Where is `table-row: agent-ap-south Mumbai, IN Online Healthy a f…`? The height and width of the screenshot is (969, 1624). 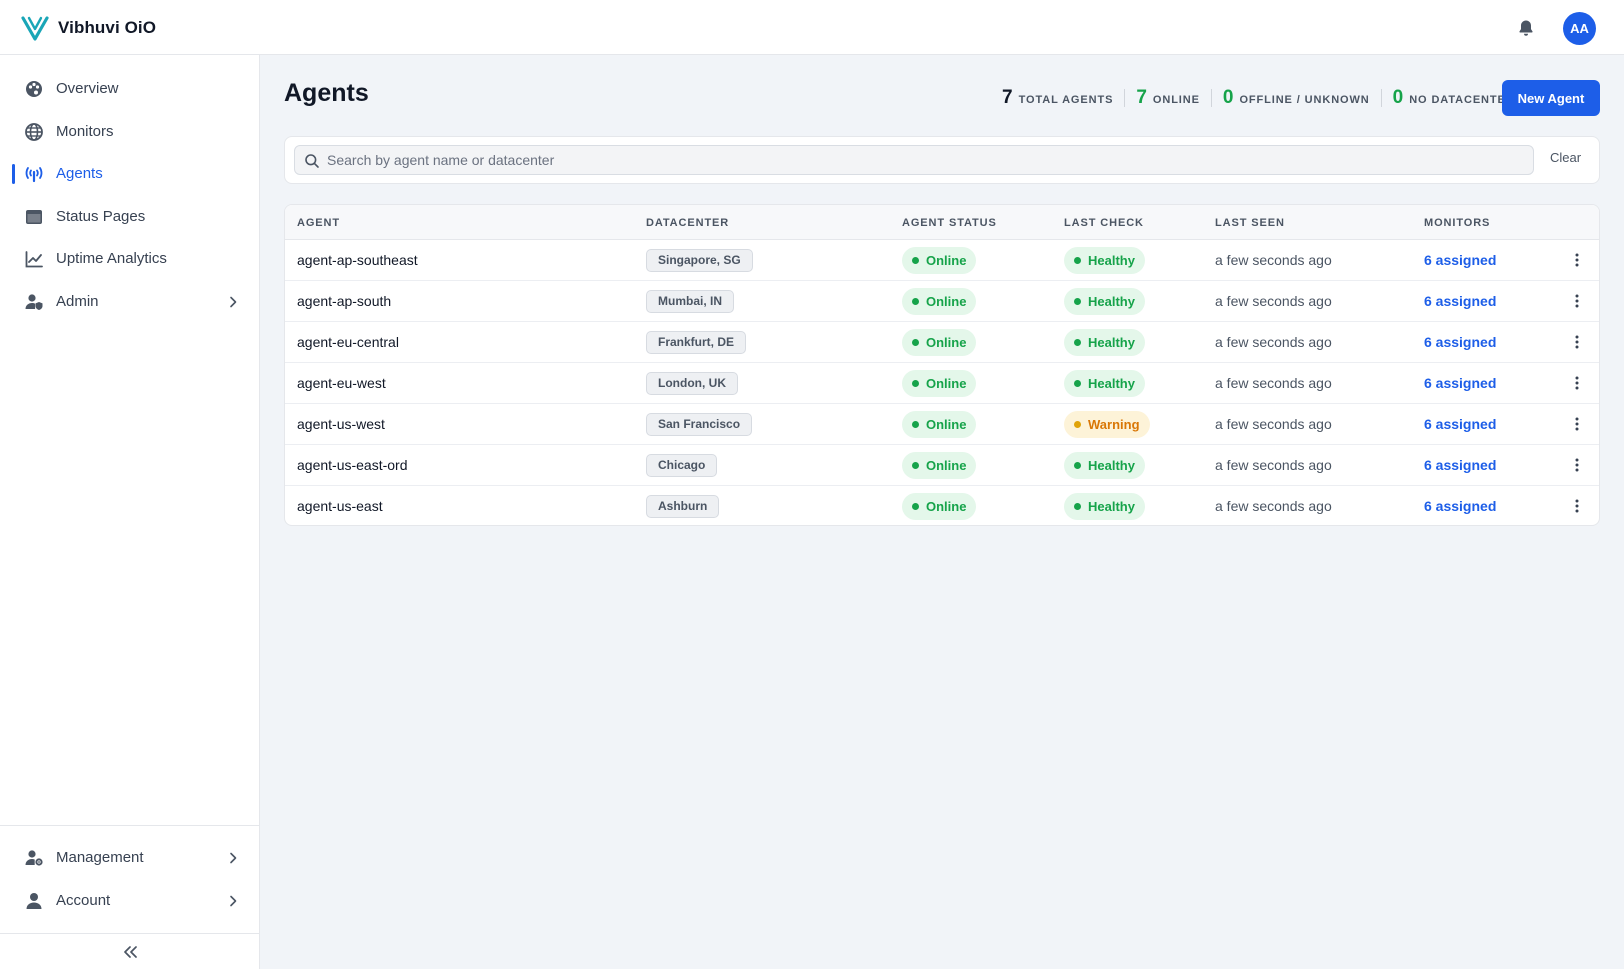 table-row: agent-ap-south Mumbai, IN Online Healthy a f… is located at coordinates (942, 301).